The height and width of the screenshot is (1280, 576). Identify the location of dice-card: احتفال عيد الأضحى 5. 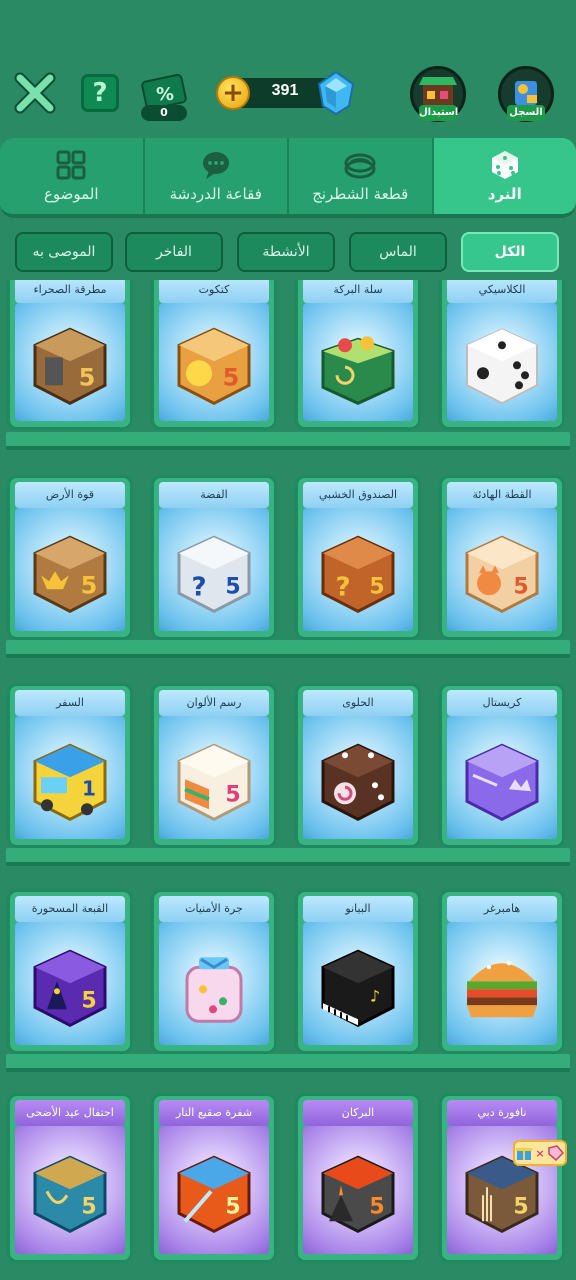
(70, 1178).